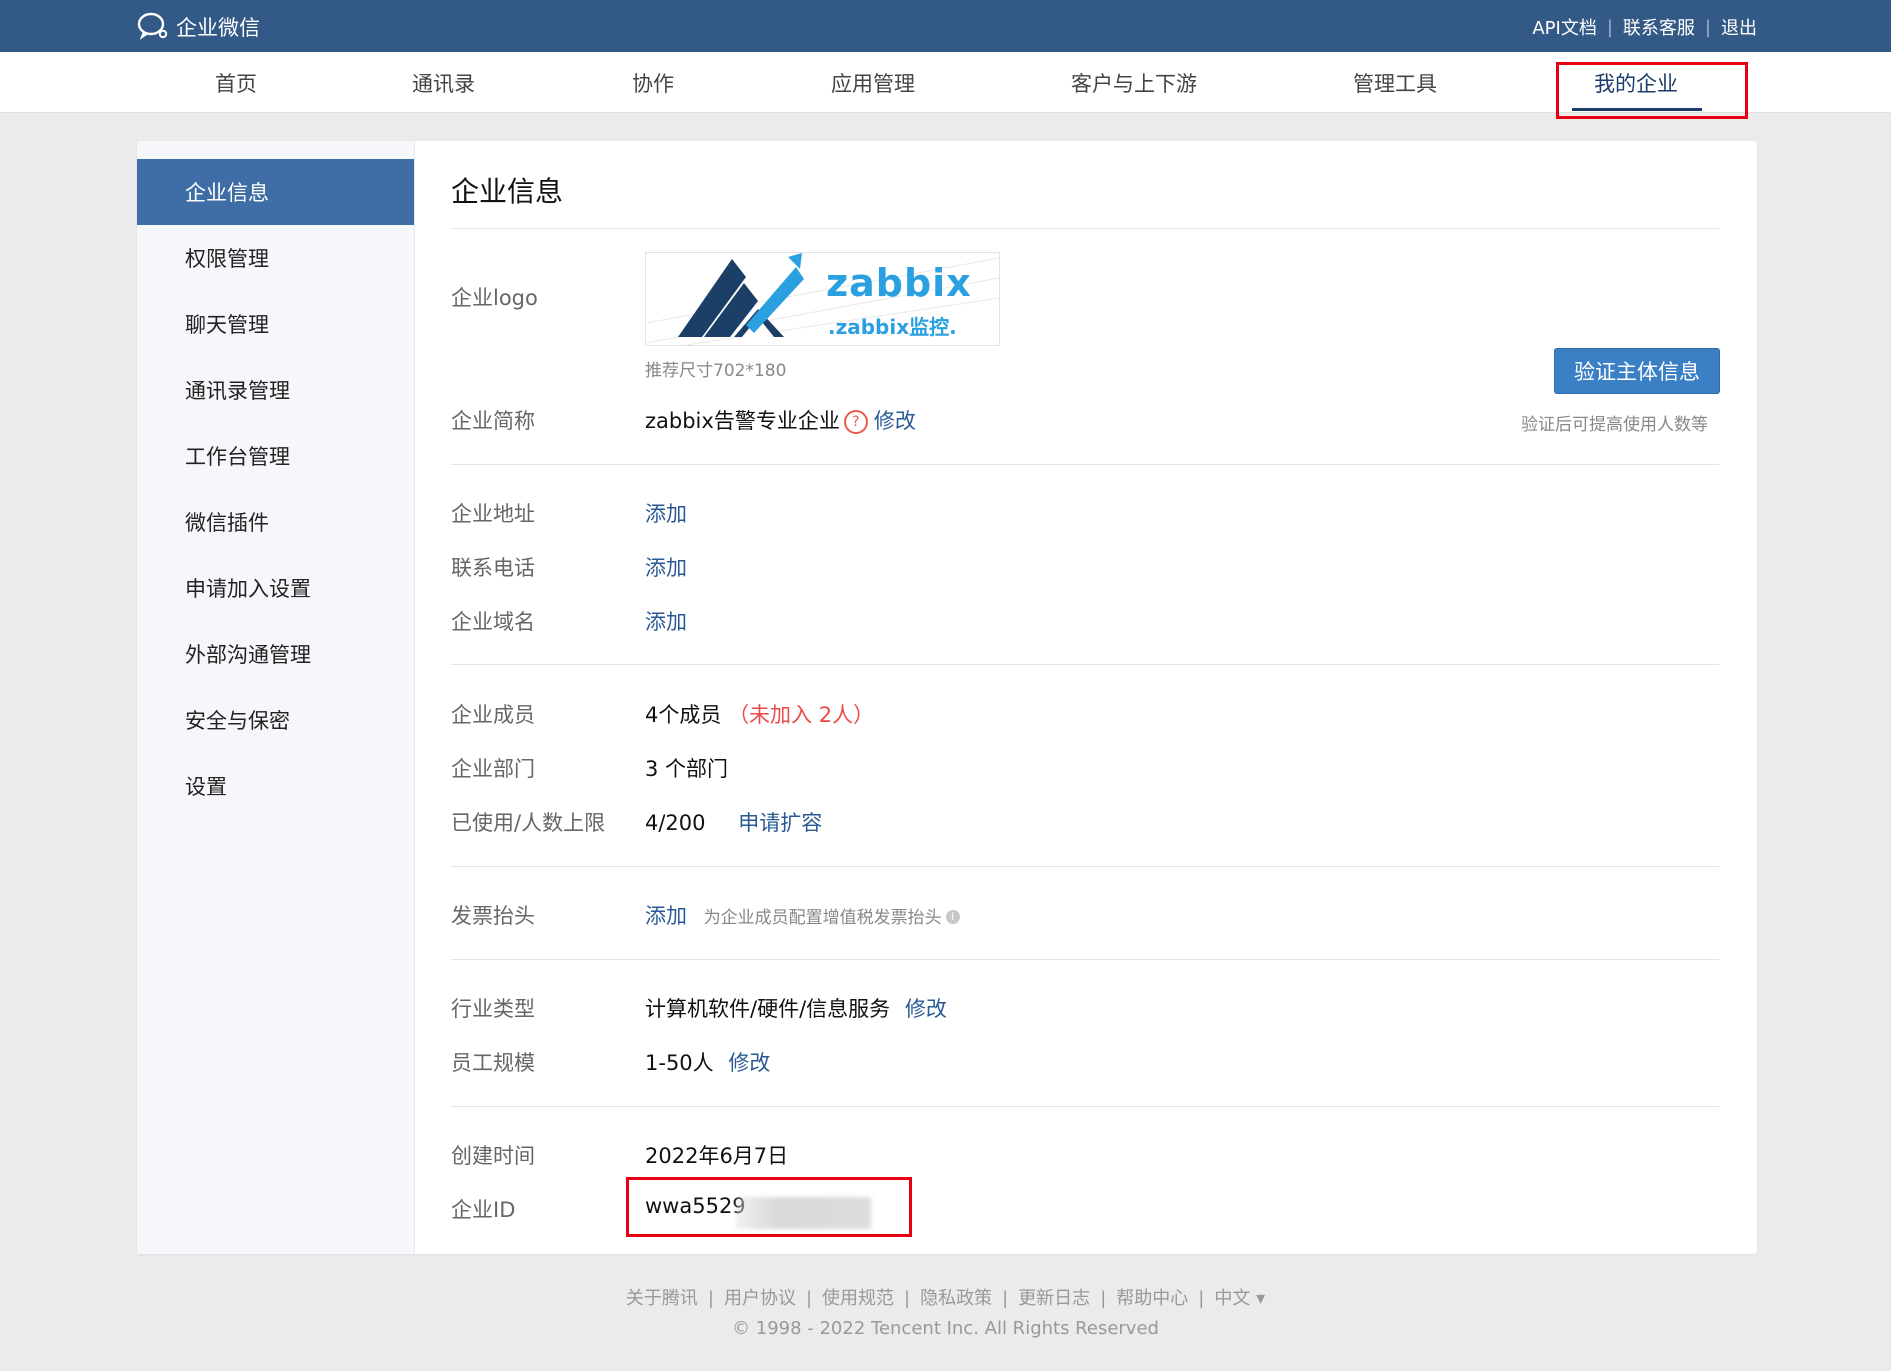 The width and height of the screenshot is (1891, 1371). Describe the element at coordinates (493, 769) in the screenshot. I see `departments-label: 企业部门` at that location.